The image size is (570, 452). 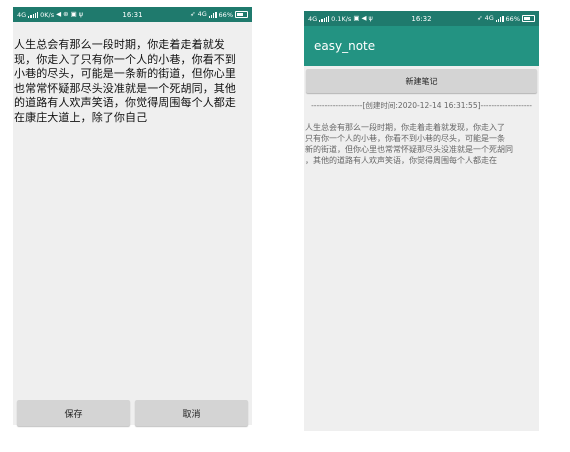 I want to click on content-line: 也常常怀疑那尽头没准就是一个死胡同，其他, so click(x=125, y=88).